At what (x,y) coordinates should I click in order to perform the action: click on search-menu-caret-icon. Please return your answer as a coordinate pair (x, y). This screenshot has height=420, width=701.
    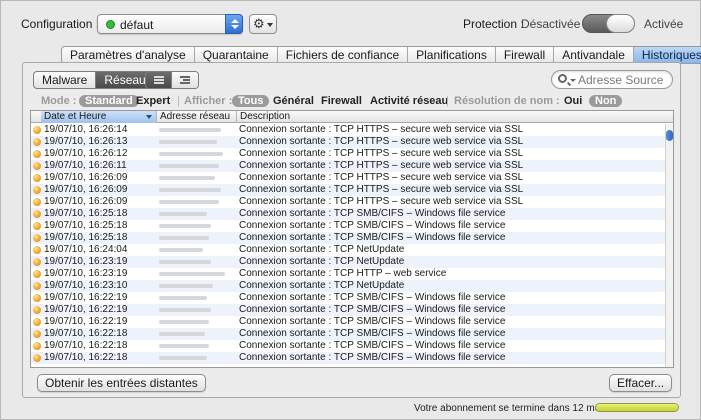
    Looking at the image, I should click on (573, 80).